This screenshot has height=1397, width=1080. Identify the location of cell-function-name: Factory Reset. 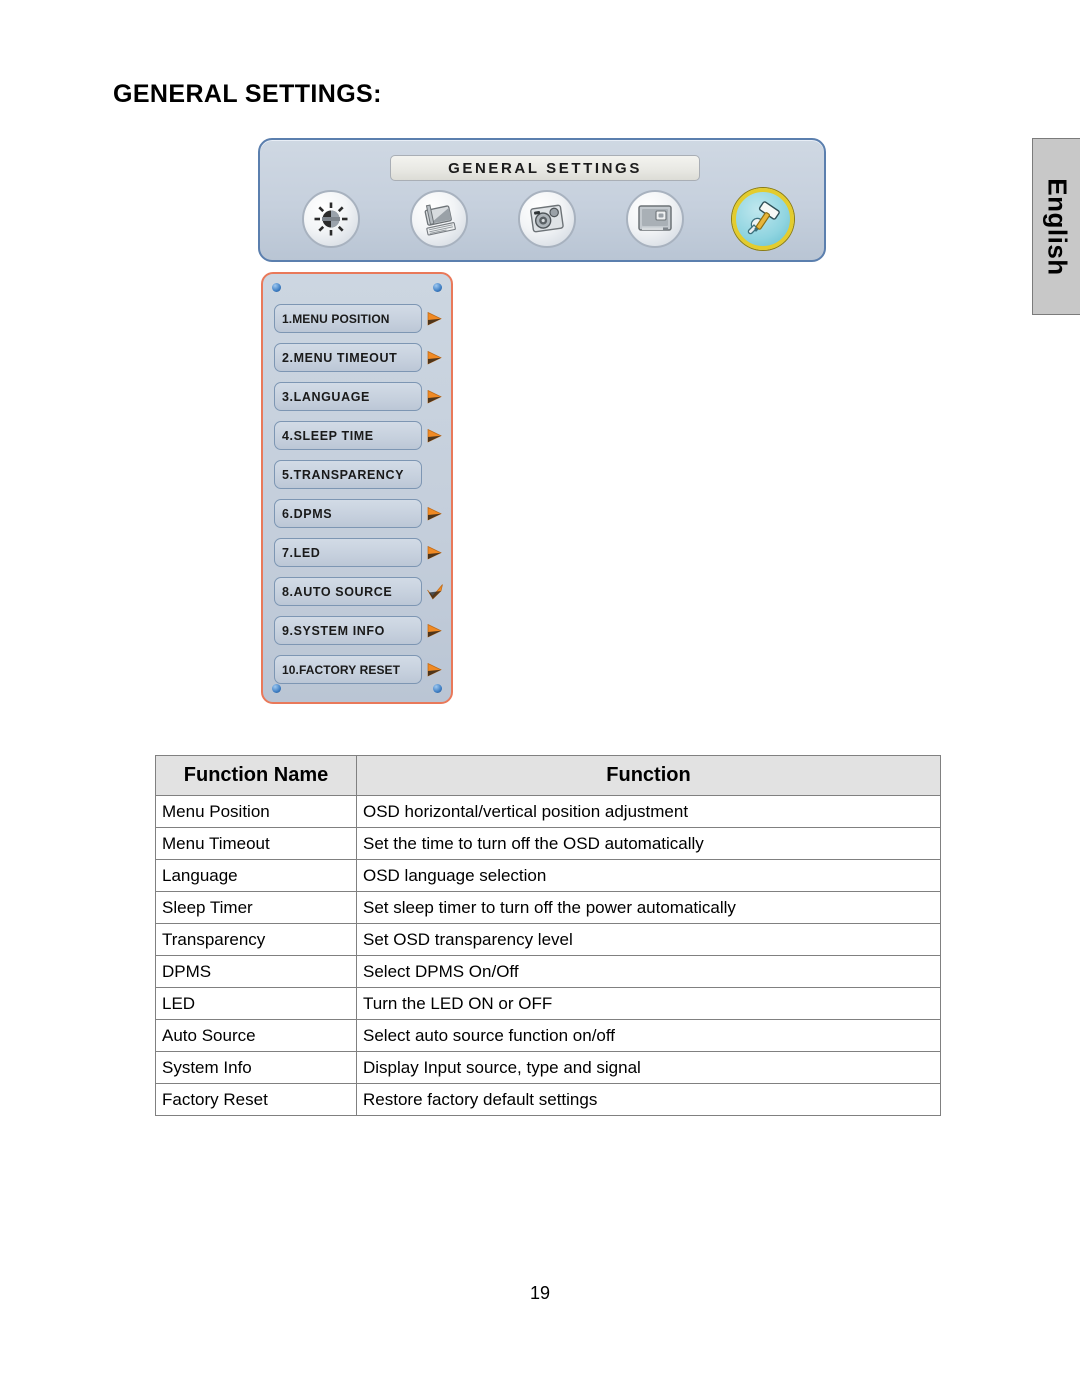
(256, 1099).